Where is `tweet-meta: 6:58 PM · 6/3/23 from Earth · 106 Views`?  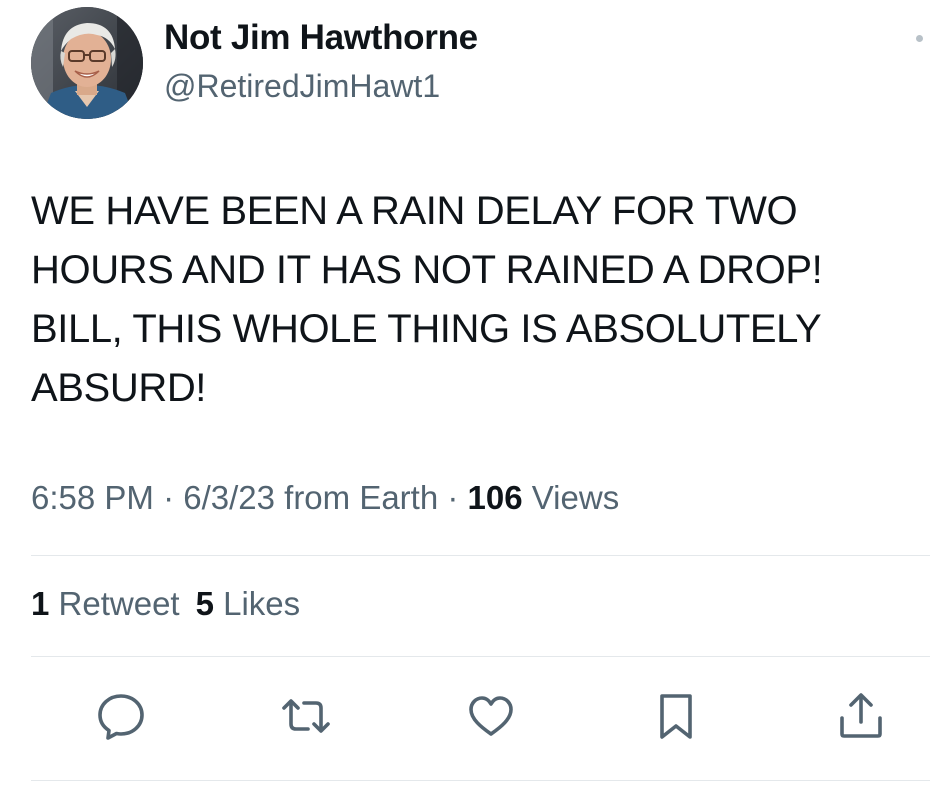
tweet-meta: 6:58 PM · 6/3/23 from Earth · 106 Views is located at coordinates (325, 498).